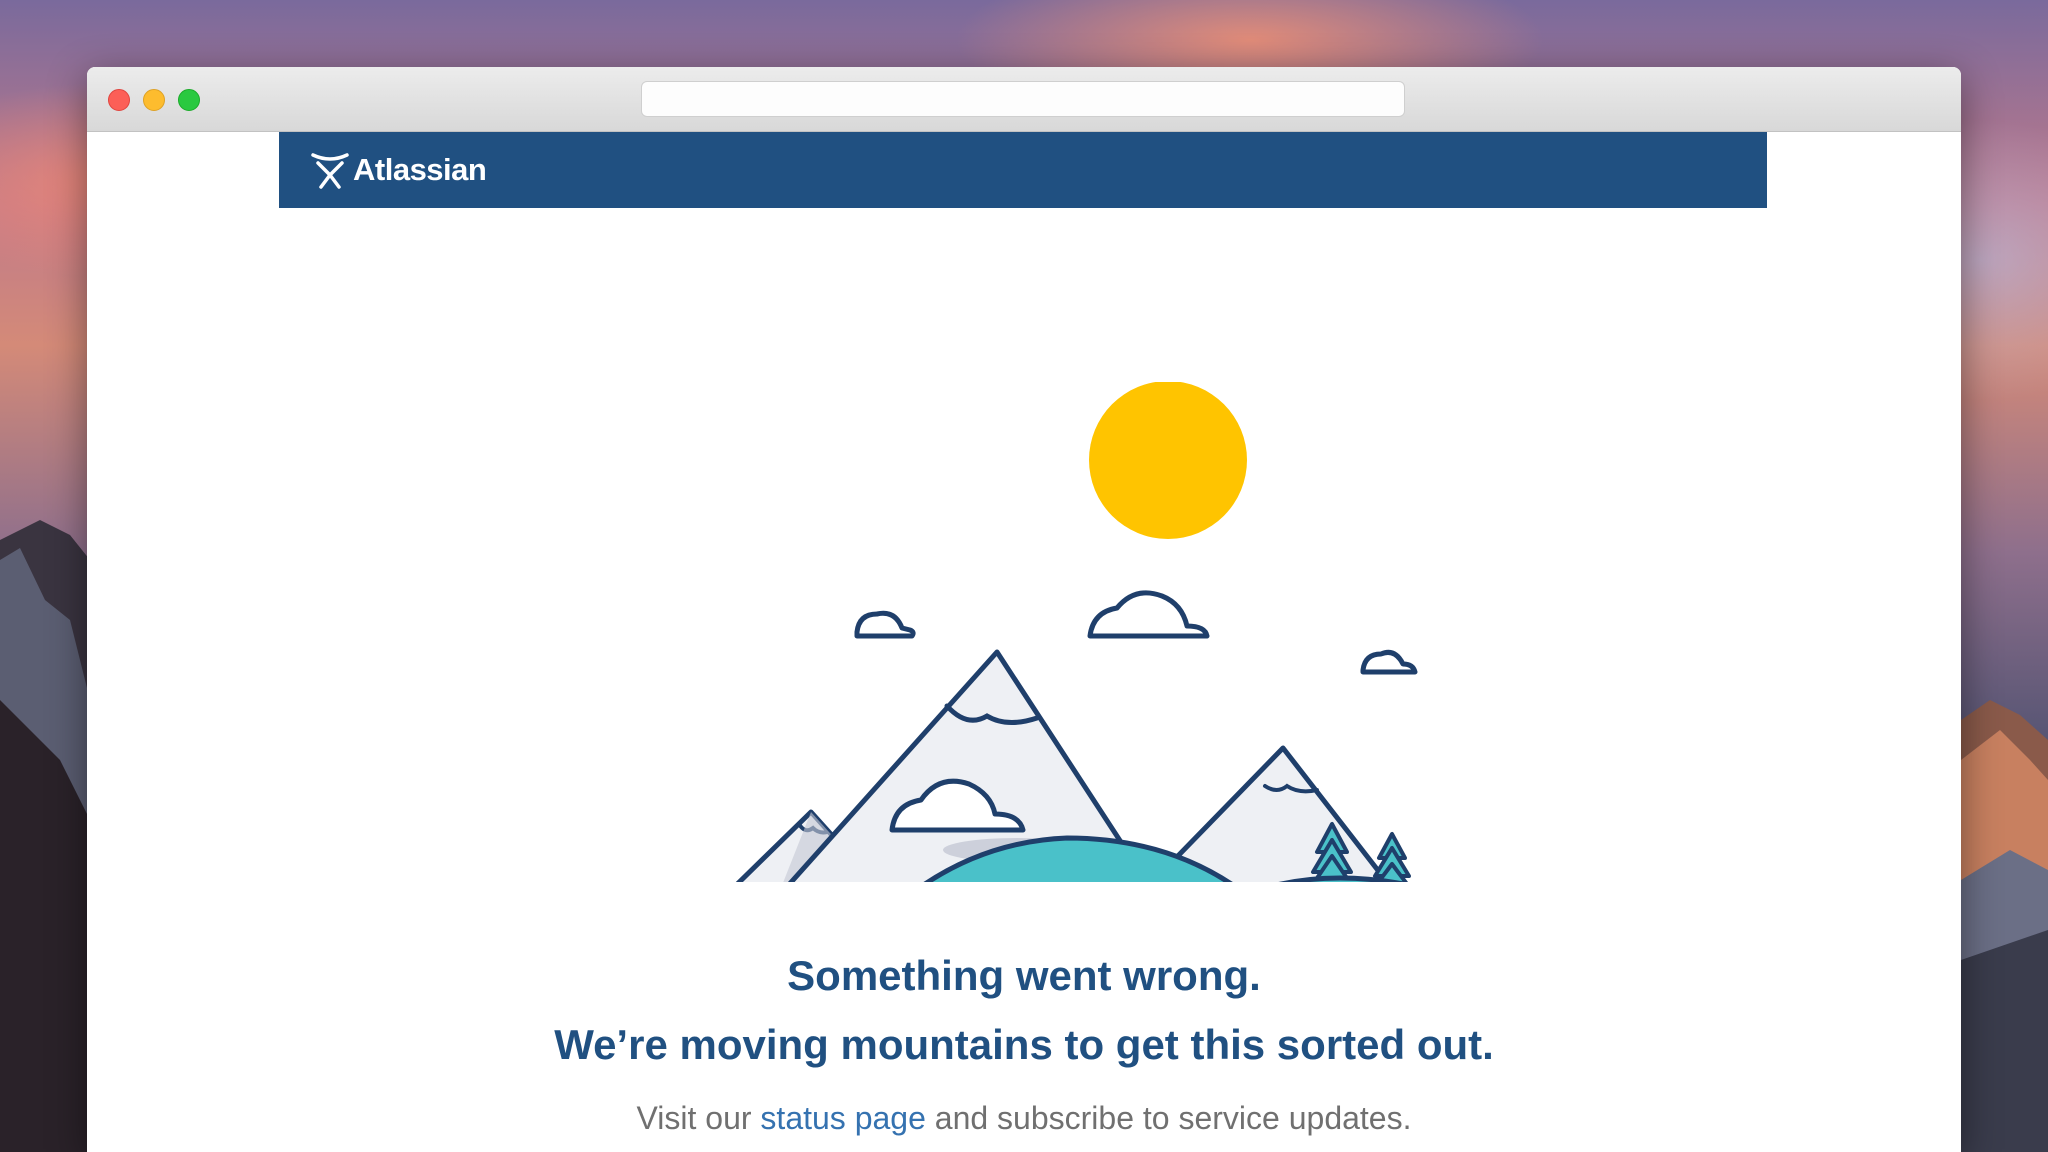  I want to click on atlassian-logo: Atlassian, so click(398, 170).